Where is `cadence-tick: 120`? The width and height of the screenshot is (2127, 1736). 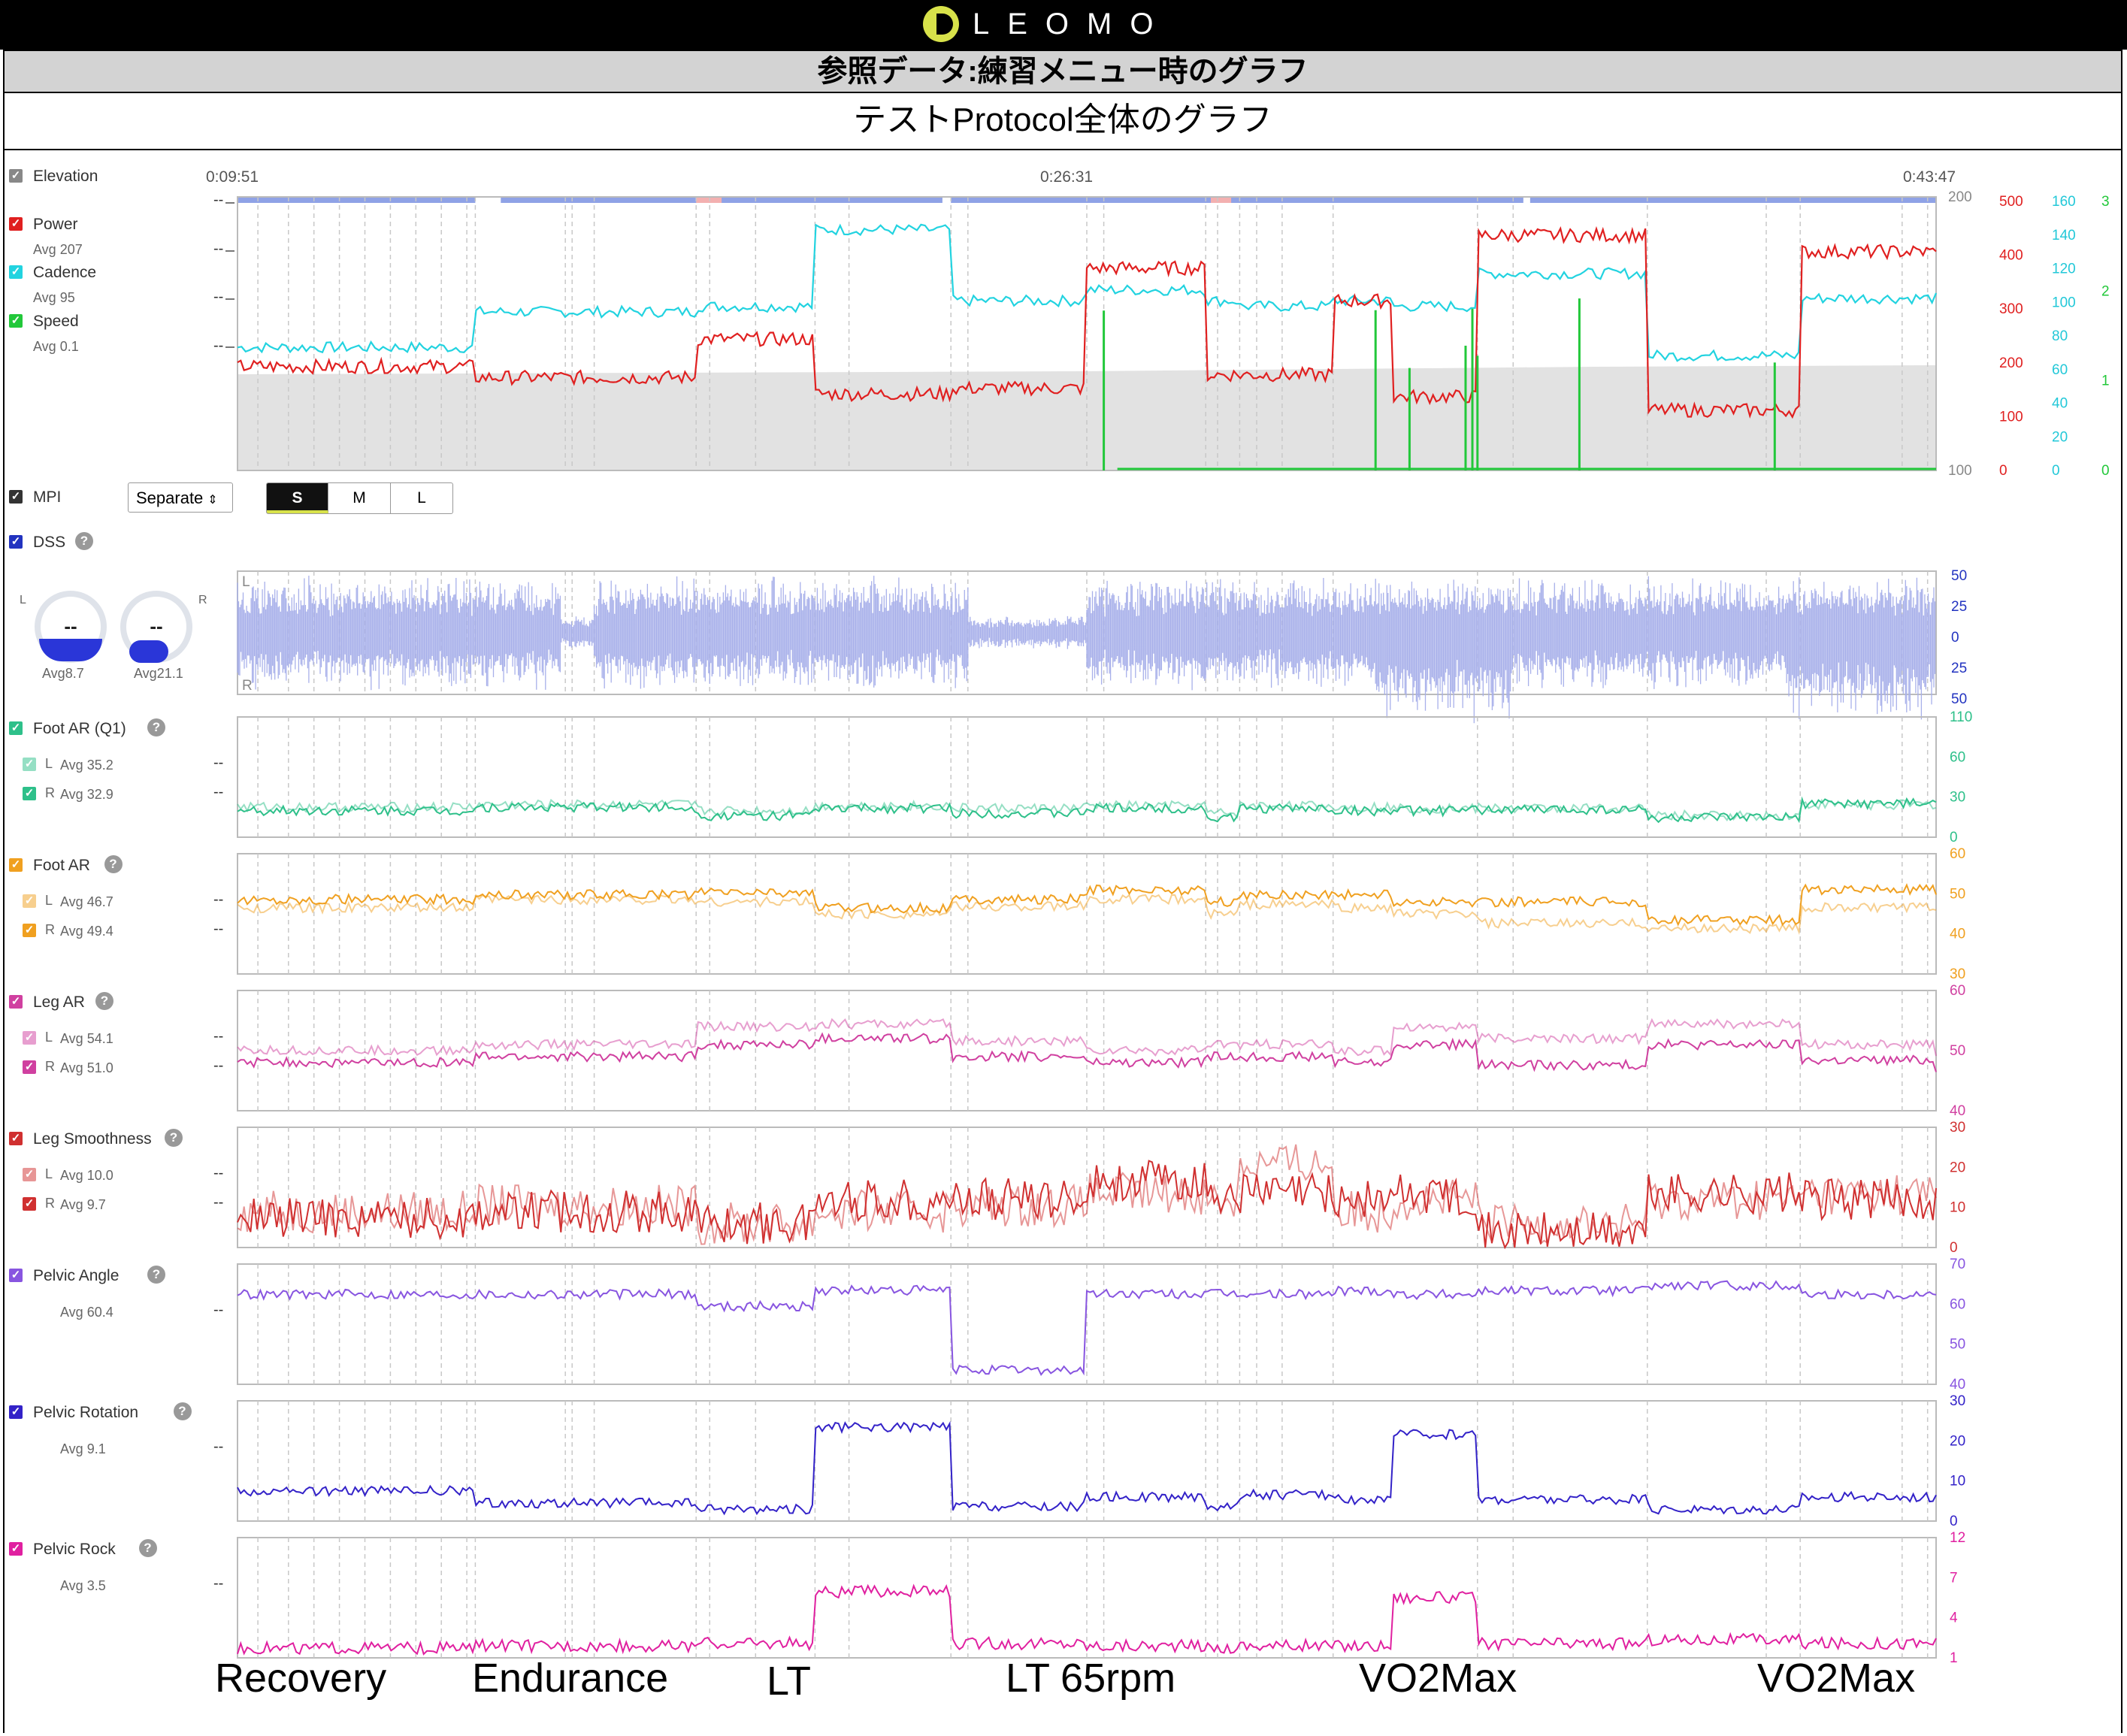
cadence-tick: 120 is located at coordinates (2064, 269).